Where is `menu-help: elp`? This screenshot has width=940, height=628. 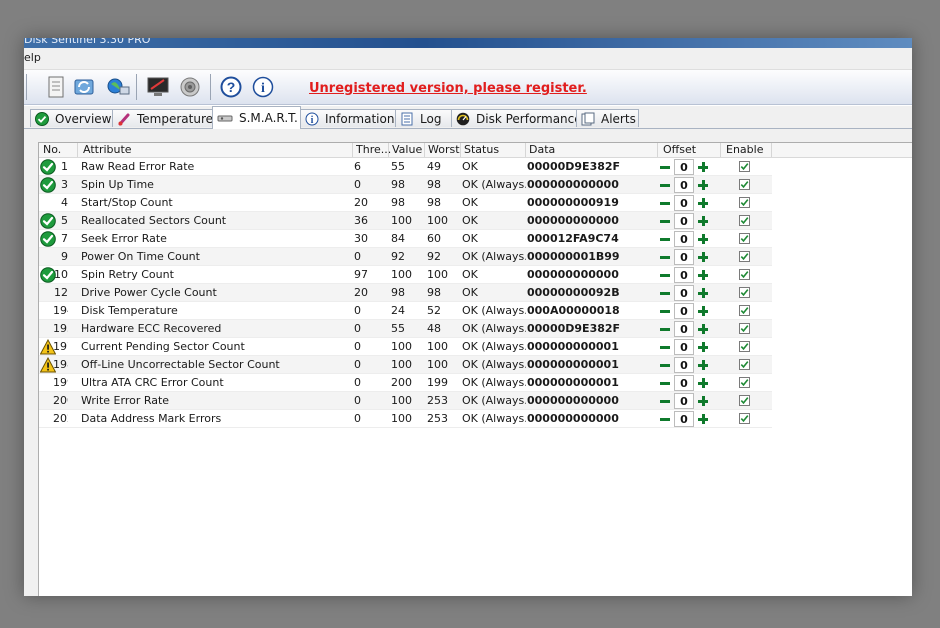 menu-help: elp is located at coordinates (32, 57).